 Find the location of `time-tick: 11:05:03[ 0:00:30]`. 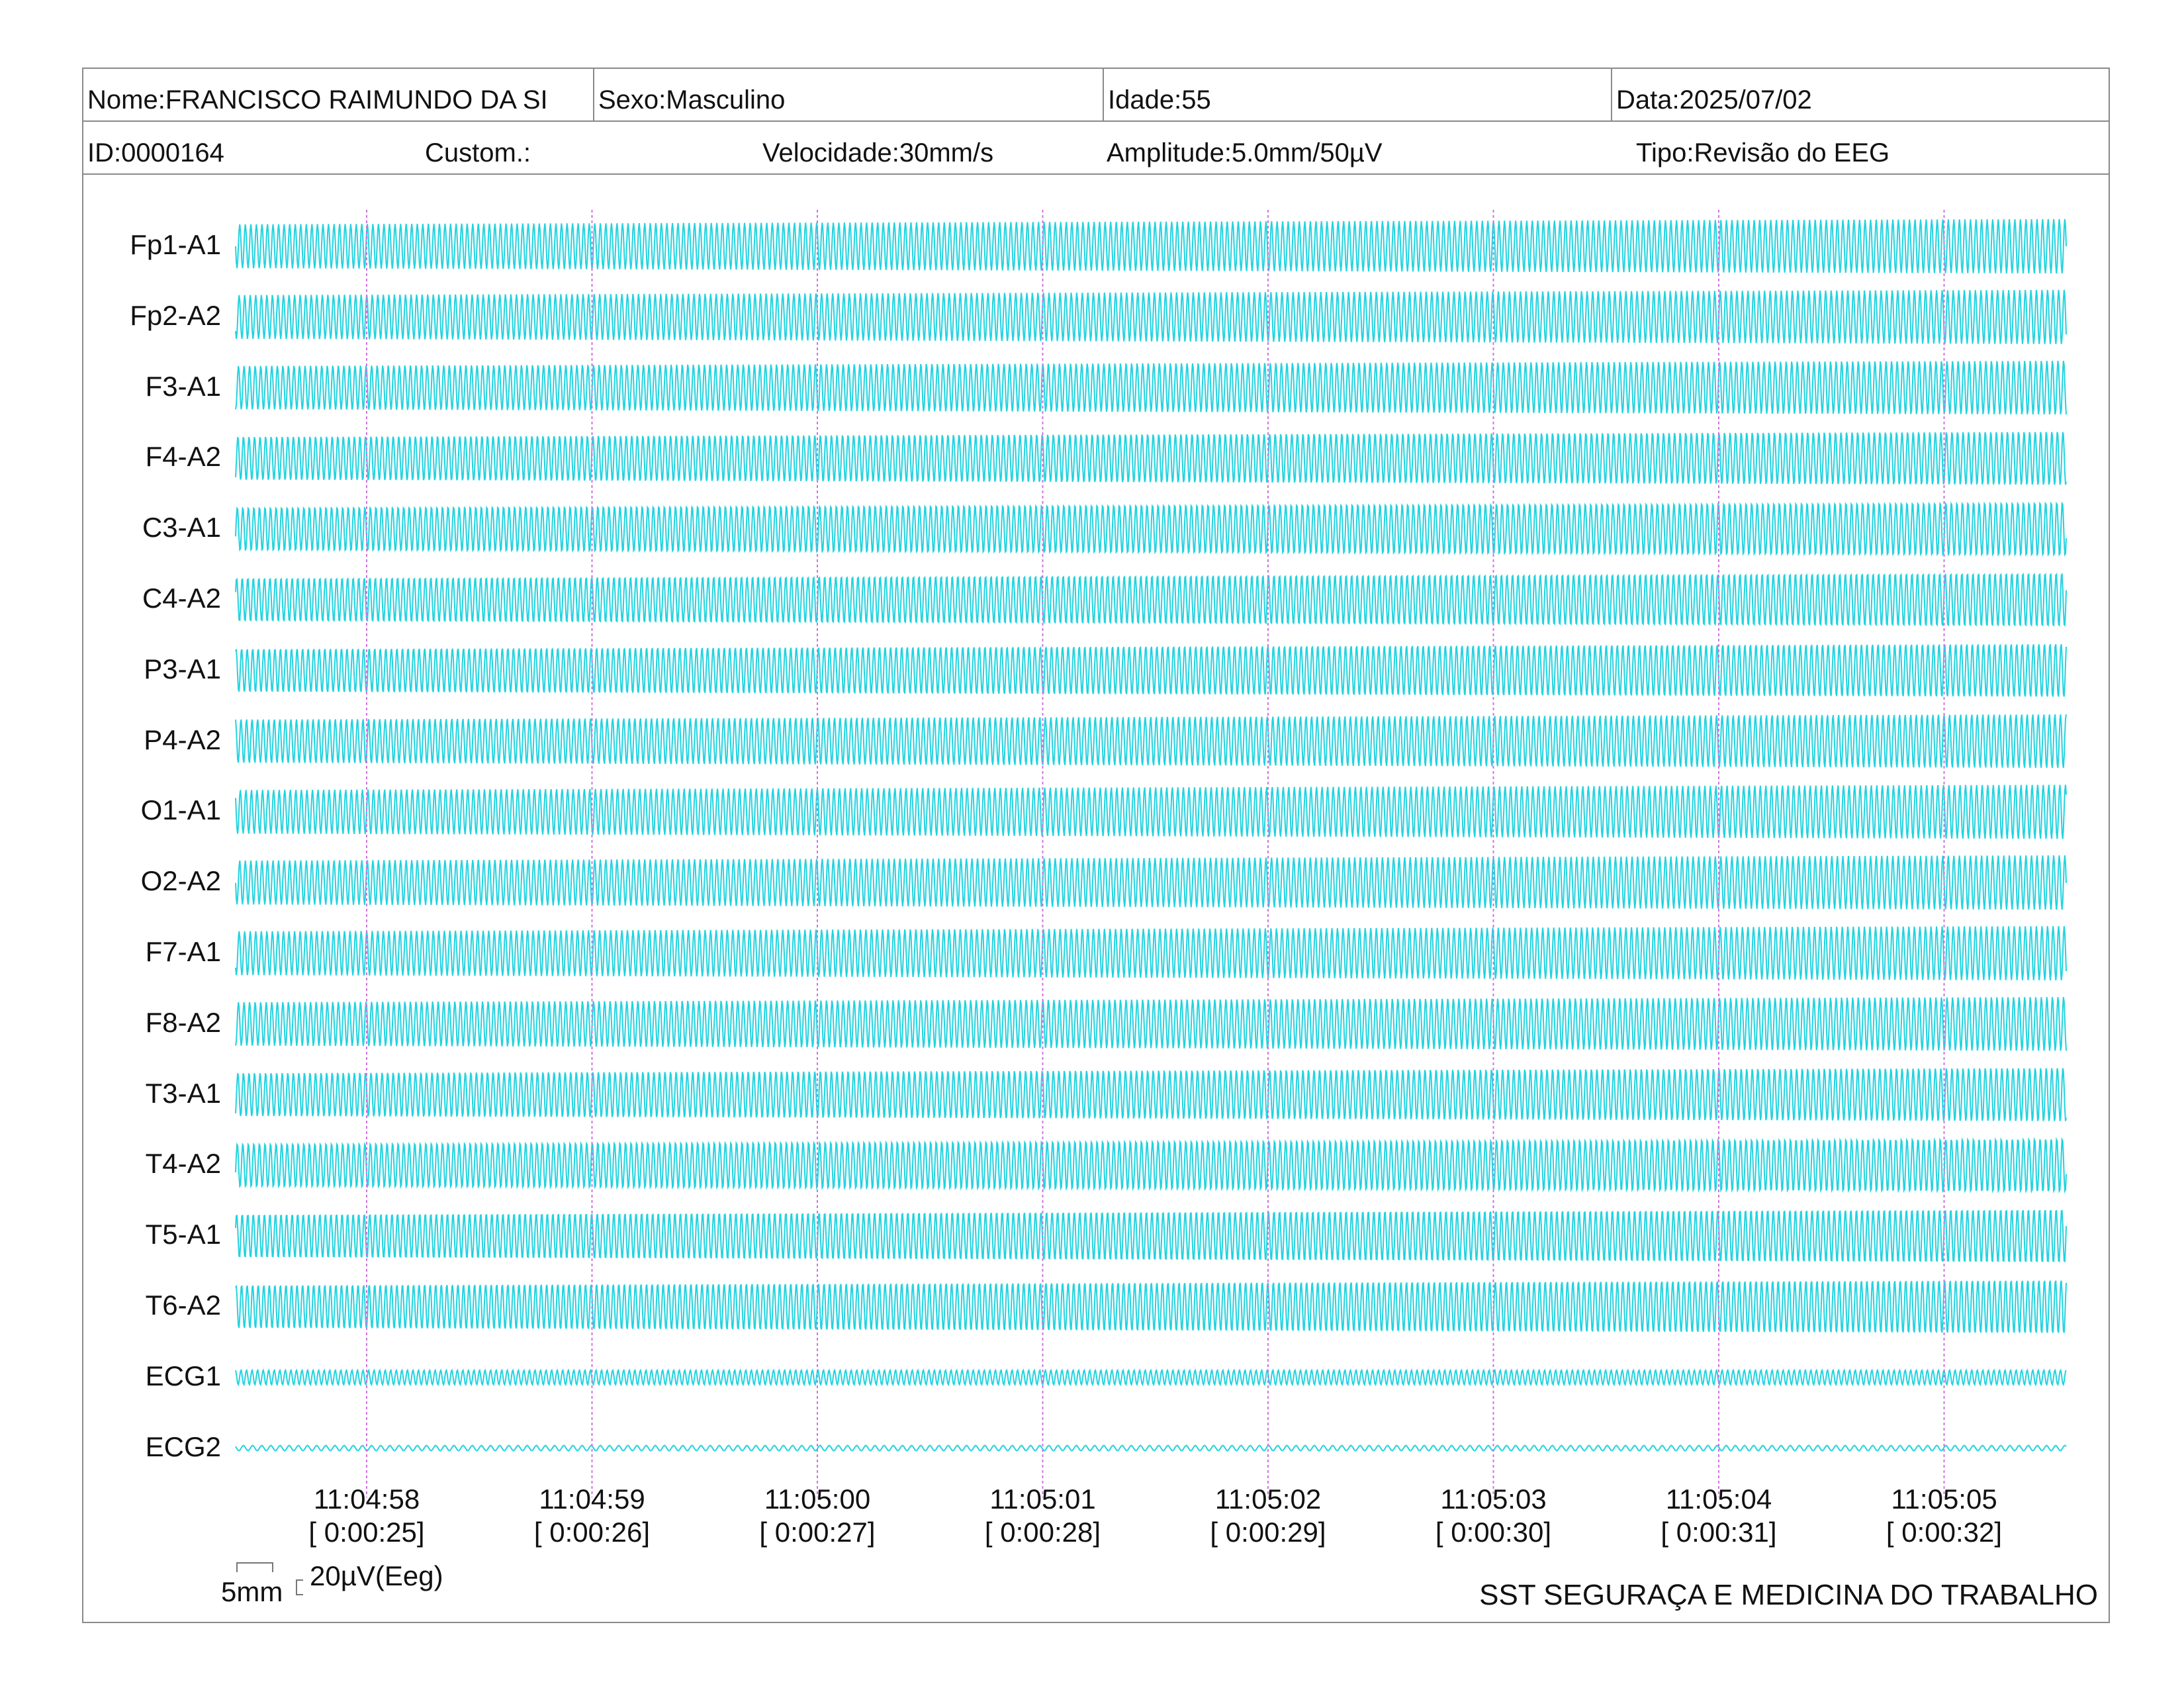

time-tick: 11:05:03[ 0:00:30] is located at coordinates (1494, 1516).